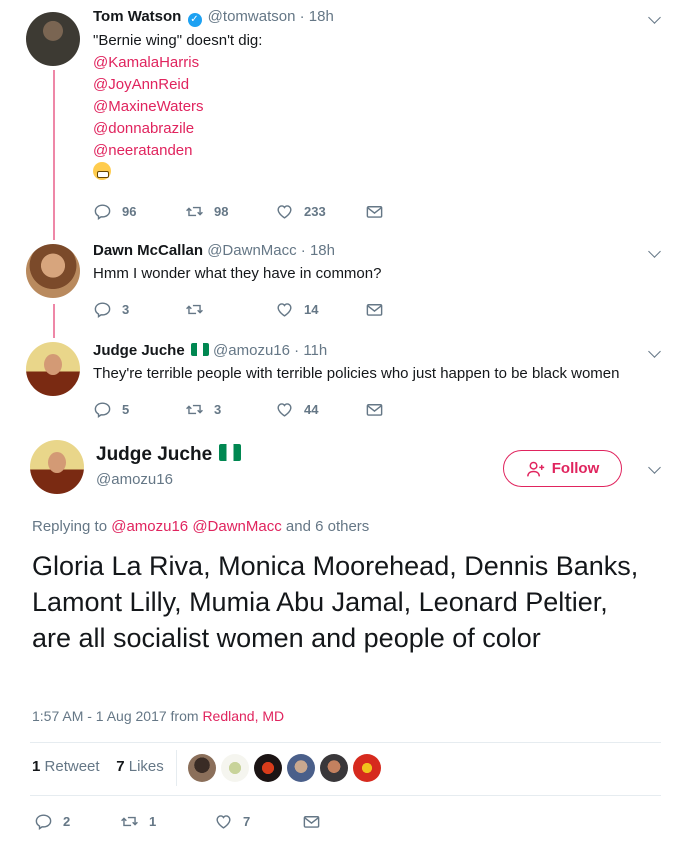  What do you see at coordinates (196, 526) in the screenshot?
I see `replying-handles: @amozu16 @DawnMacc` at bounding box center [196, 526].